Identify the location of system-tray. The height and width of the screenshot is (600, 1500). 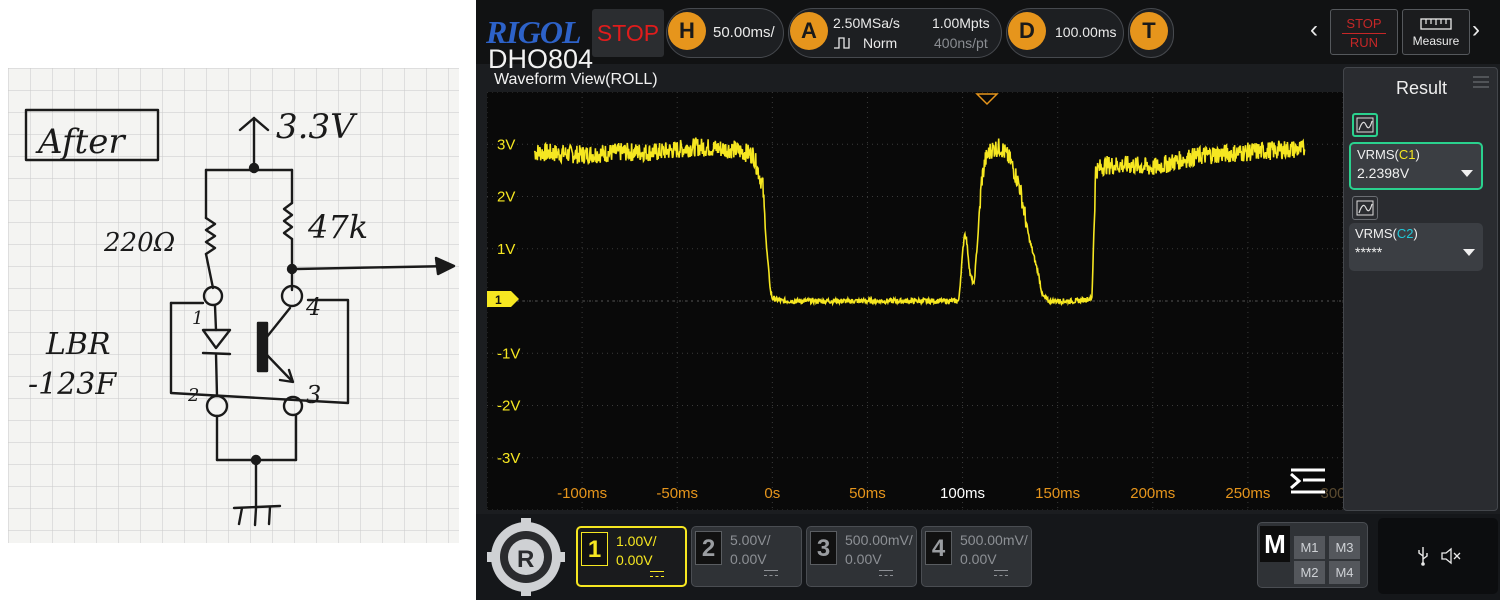
(1438, 556).